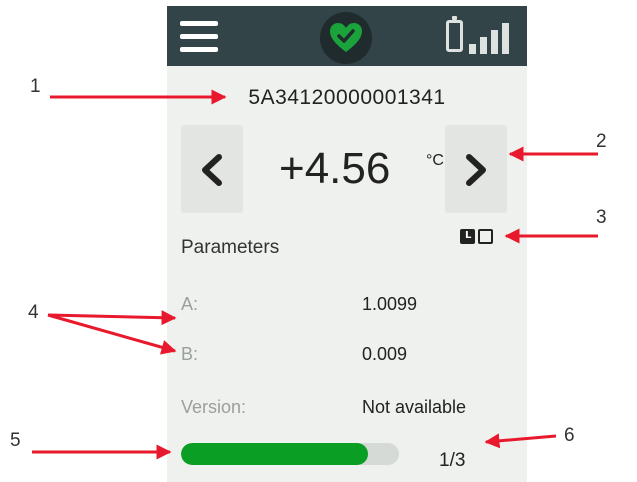 The image size is (637, 482). I want to click on callout-number-6: 6, so click(569, 435).